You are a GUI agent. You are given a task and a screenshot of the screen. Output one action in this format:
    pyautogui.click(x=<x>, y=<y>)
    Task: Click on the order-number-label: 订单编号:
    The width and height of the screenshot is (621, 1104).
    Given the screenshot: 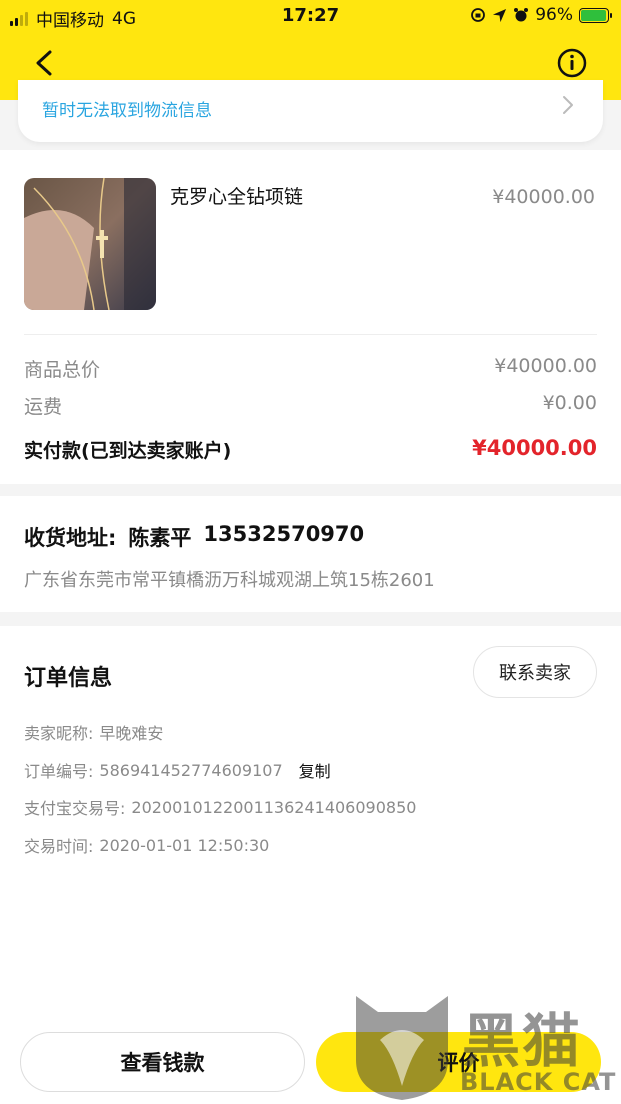 What is the action you would take?
    pyautogui.click(x=59, y=771)
    